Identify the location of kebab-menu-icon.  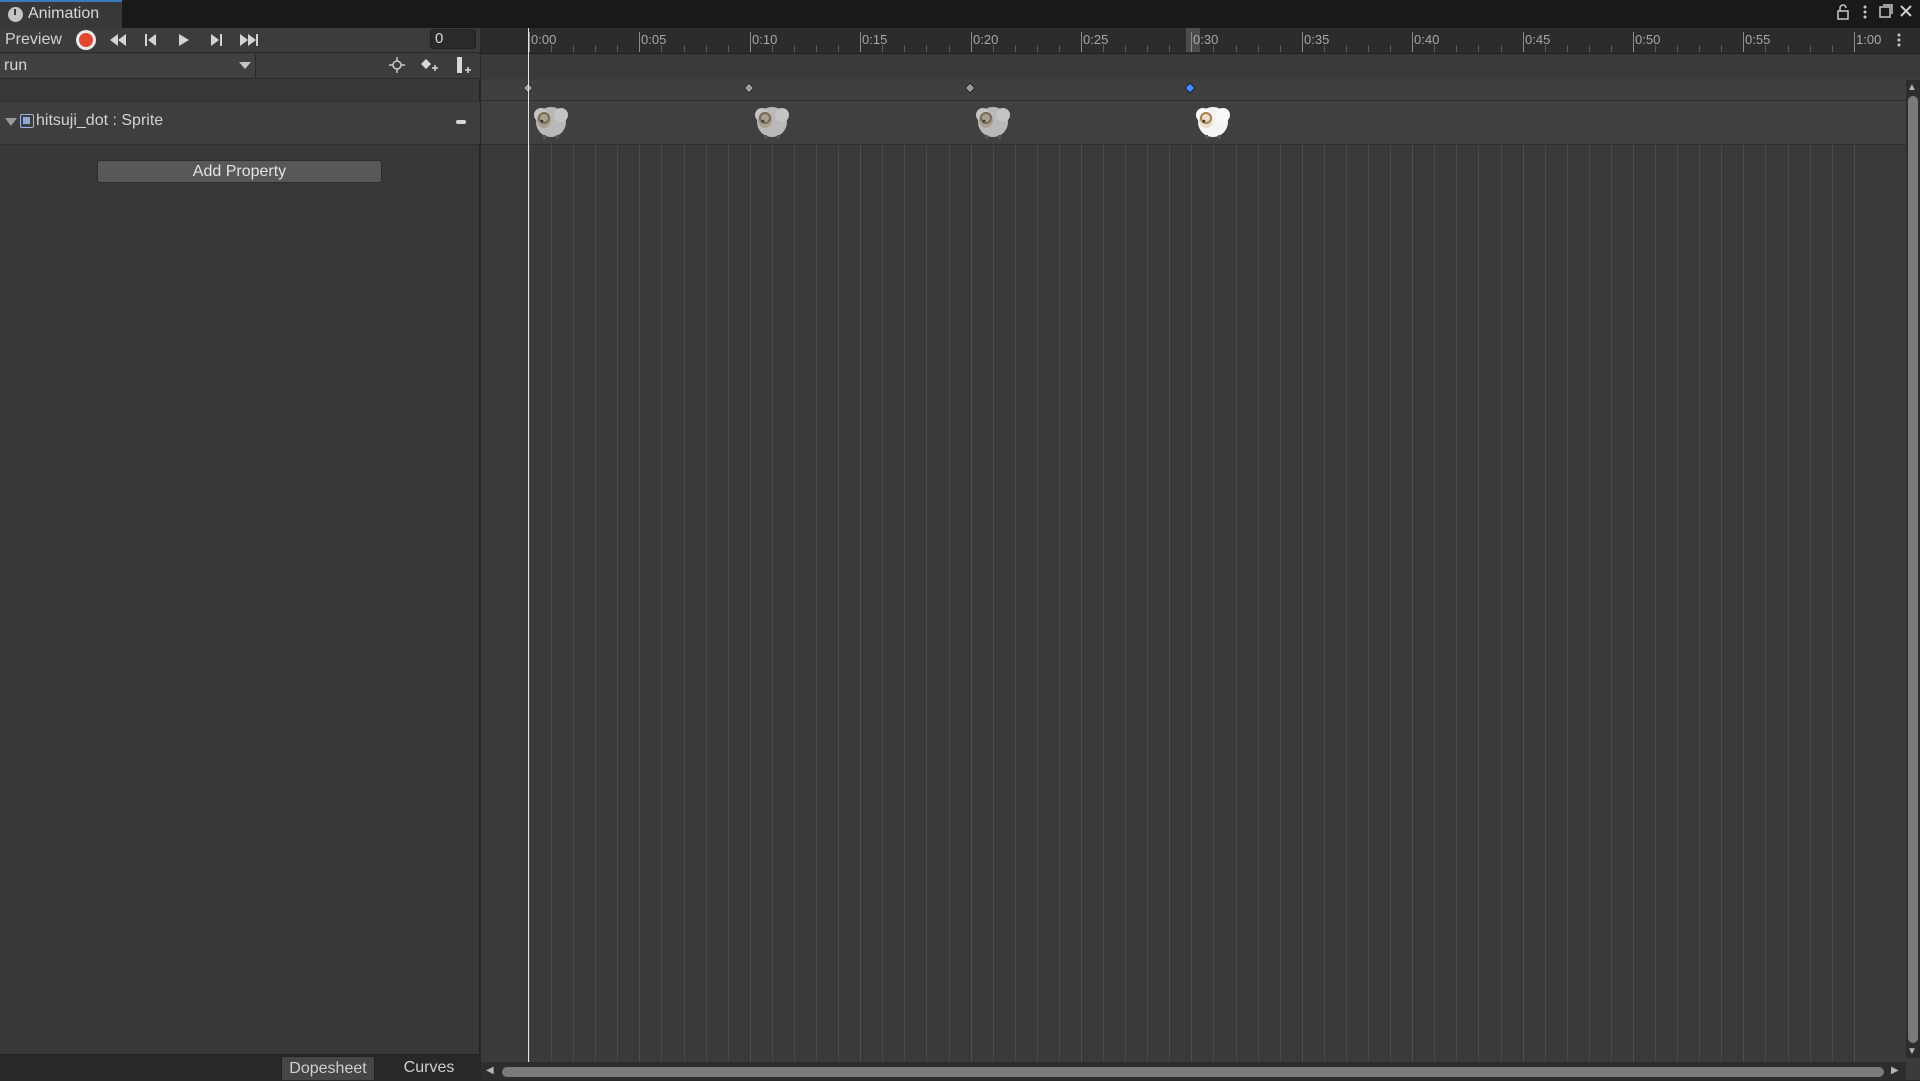
(1865, 13).